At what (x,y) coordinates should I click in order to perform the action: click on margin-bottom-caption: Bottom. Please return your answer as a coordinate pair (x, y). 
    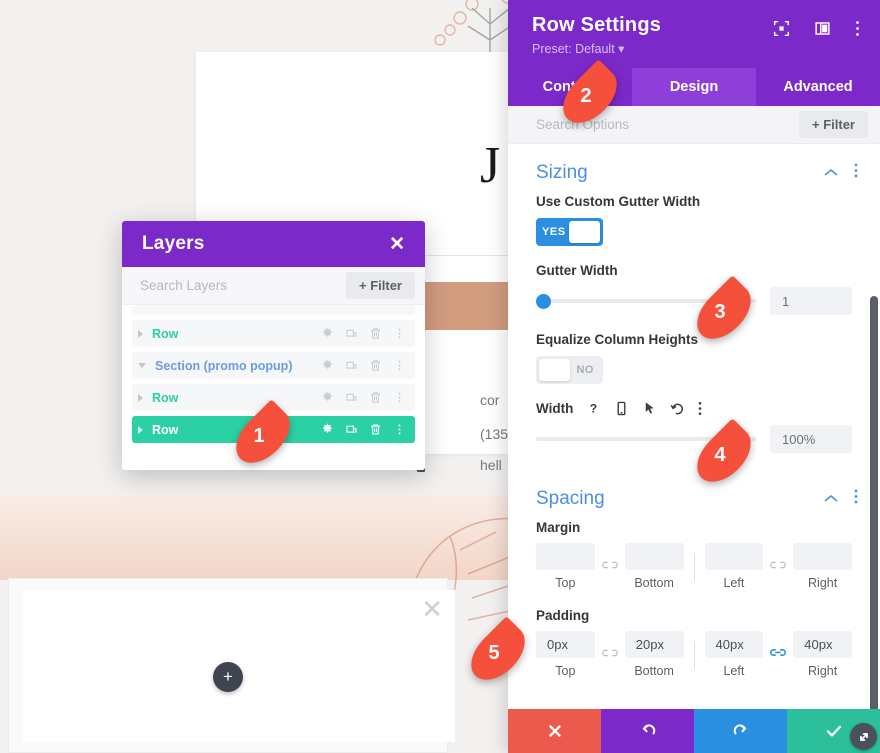
    Looking at the image, I should click on (654, 583).